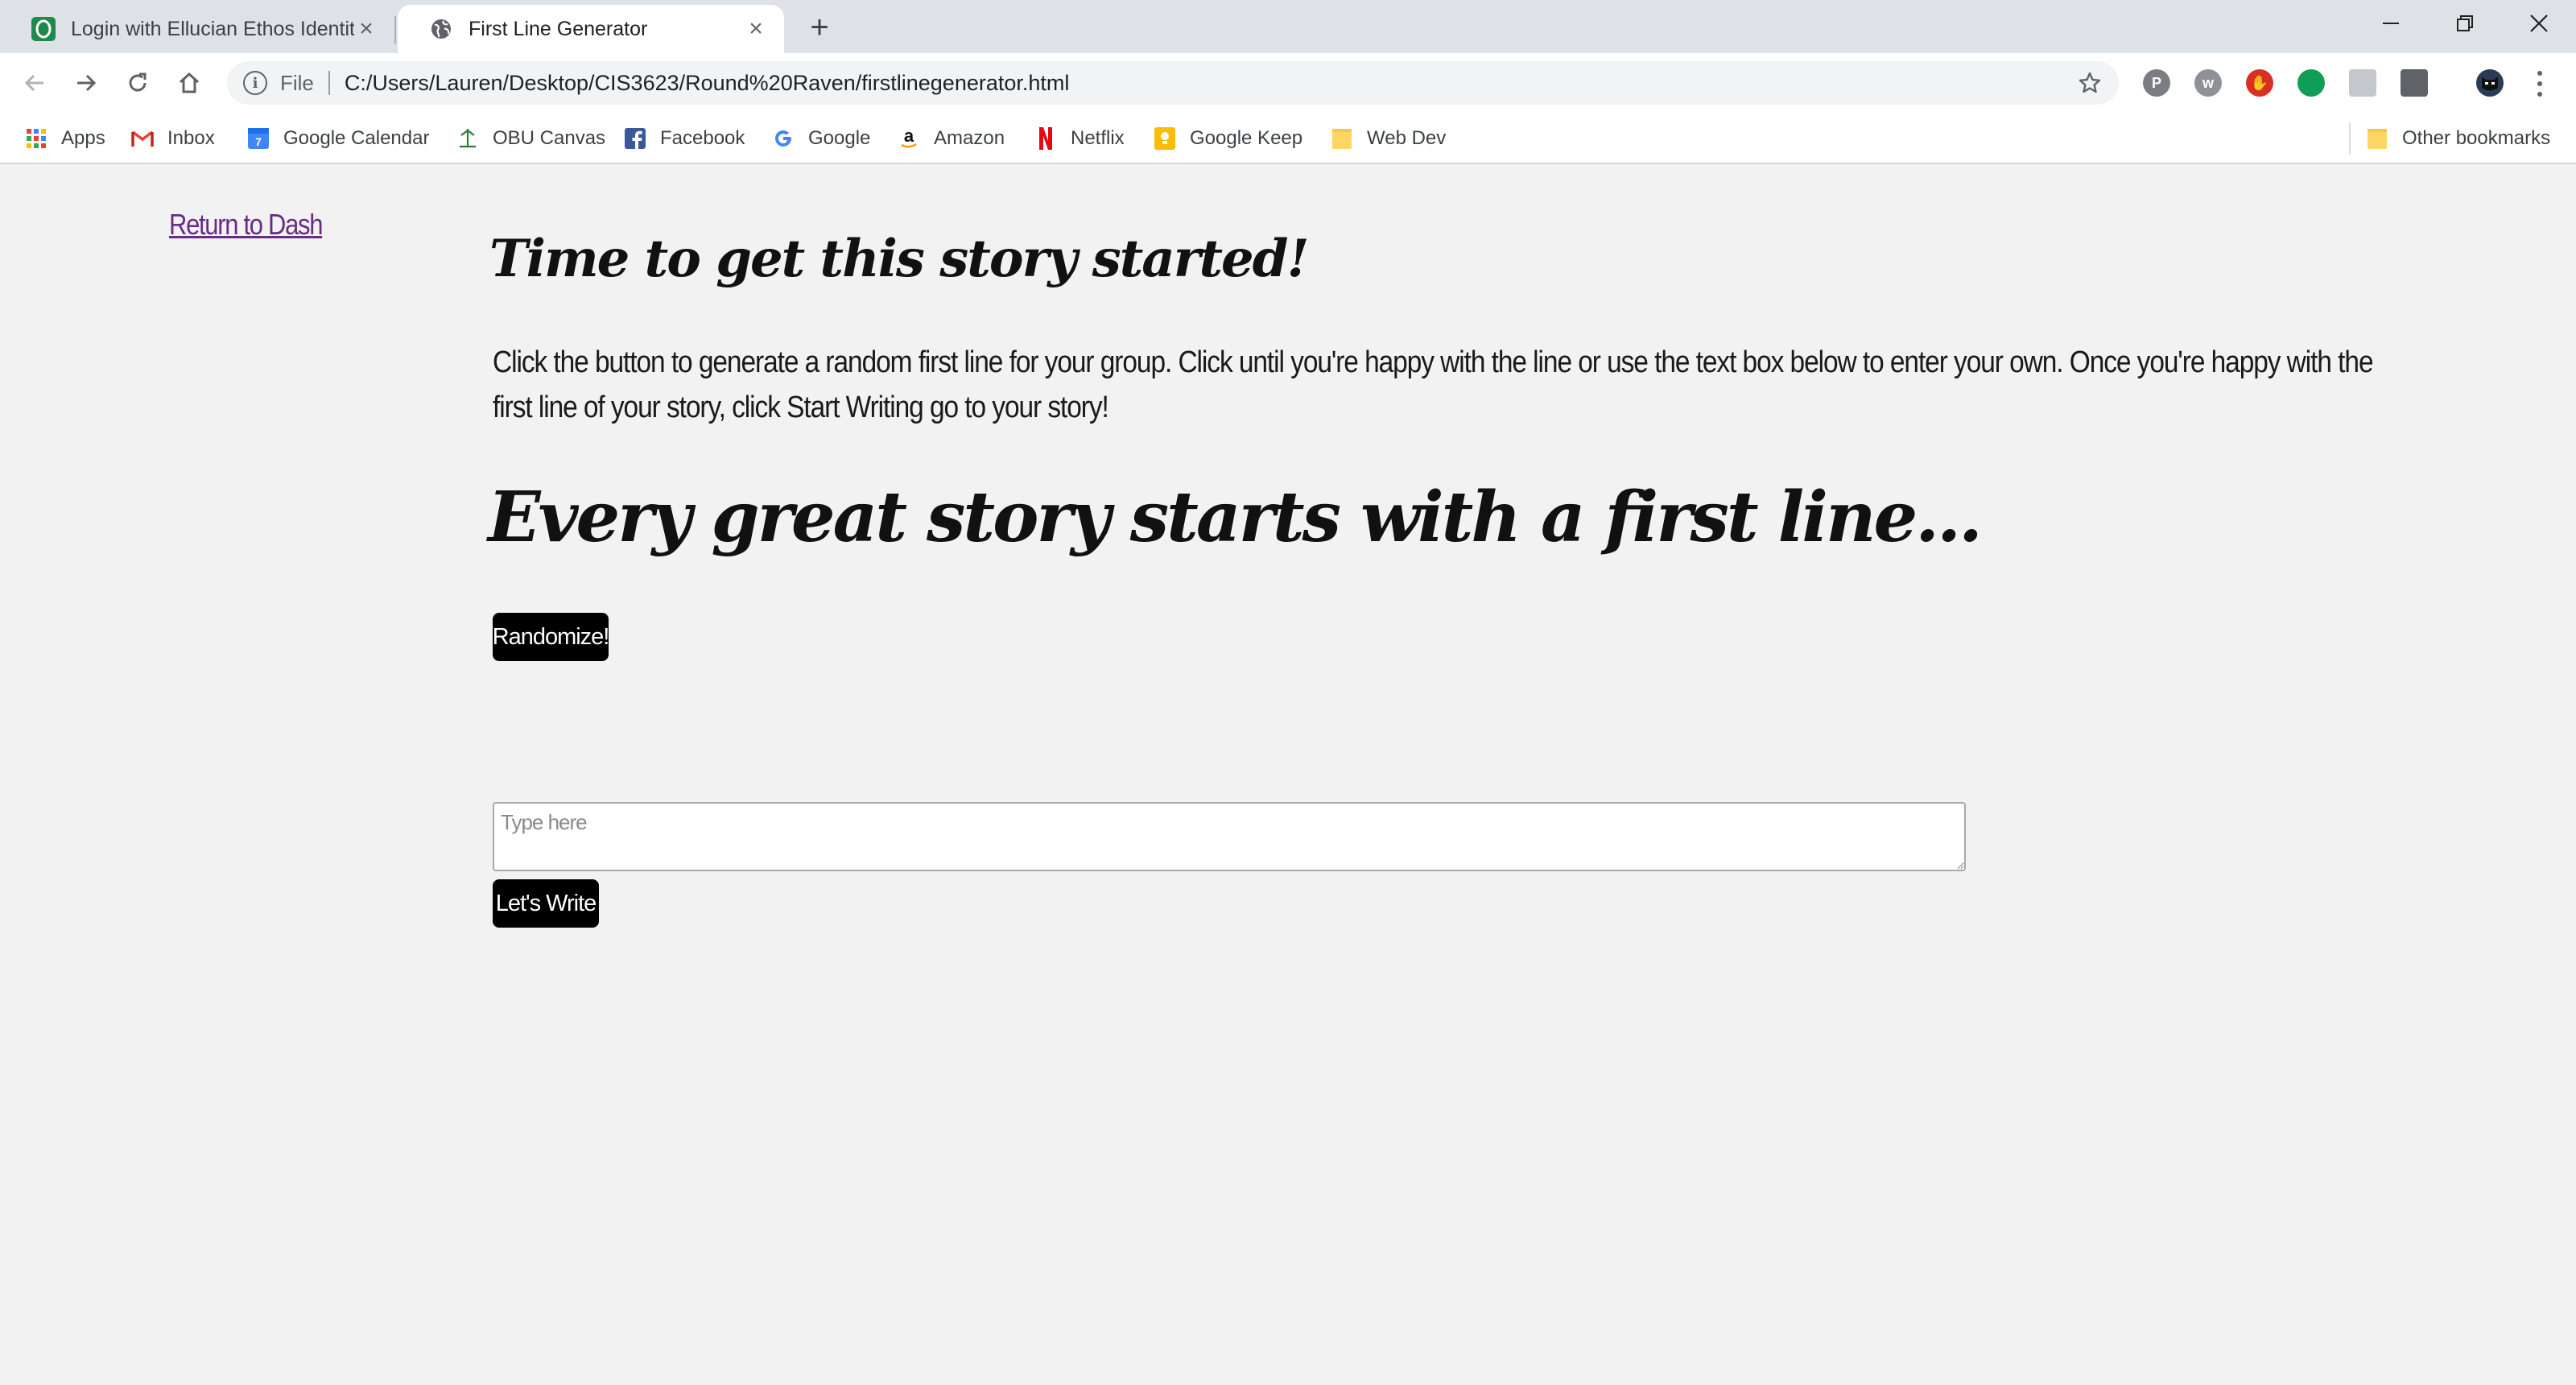  Describe the element at coordinates (2208, 83) in the screenshot. I see `w-extension-icon: w` at that location.